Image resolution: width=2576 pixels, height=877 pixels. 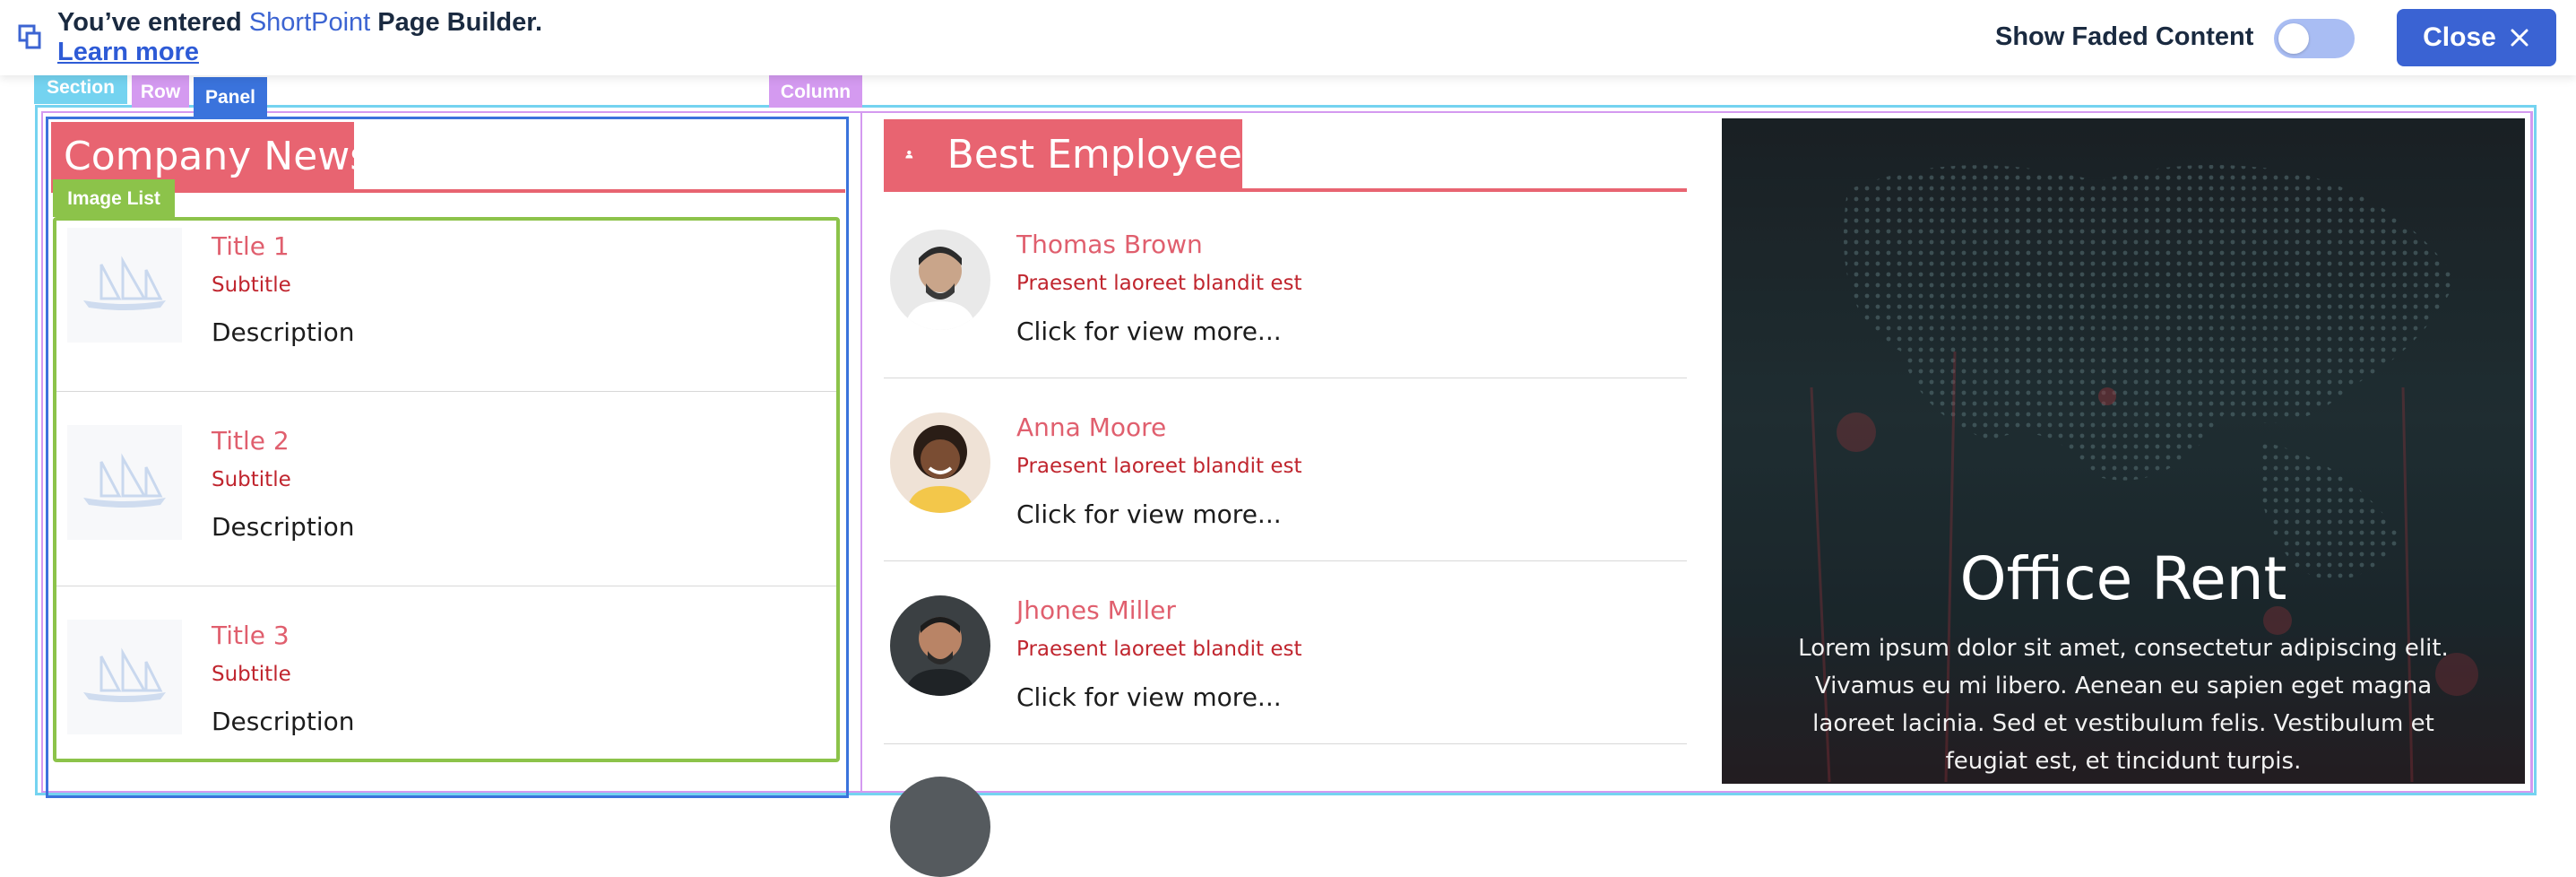 I want to click on toggle-knob, so click(x=2293, y=38).